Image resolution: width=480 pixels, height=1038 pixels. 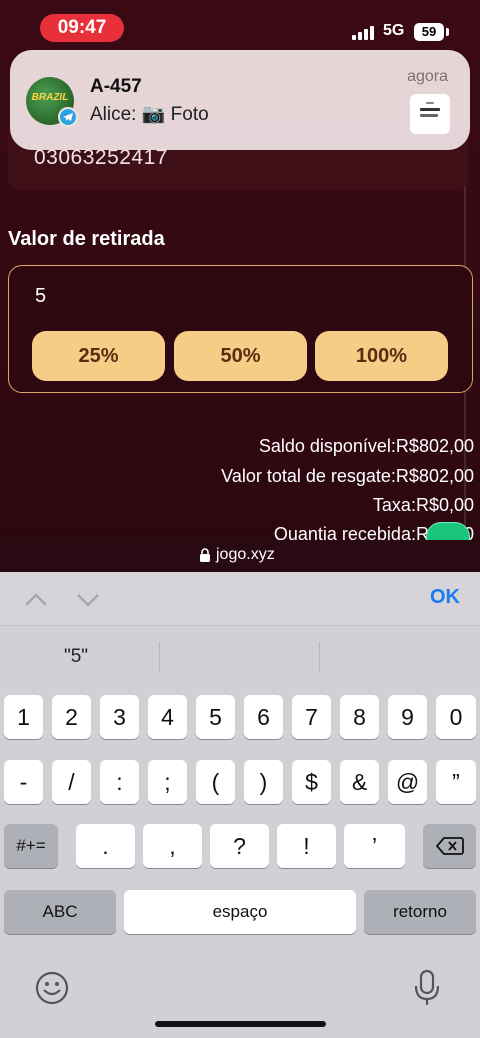 What do you see at coordinates (359, 717) in the screenshot?
I see `key-8: 8` at bounding box center [359, 717].